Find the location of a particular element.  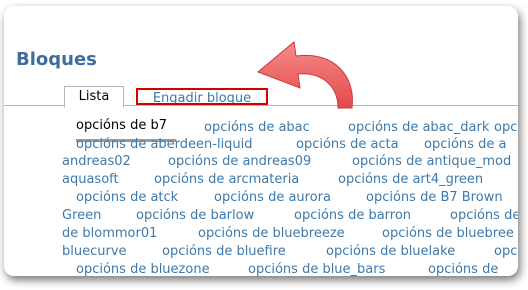

option-row8-cut: opc is located at coordinates (505, 252).